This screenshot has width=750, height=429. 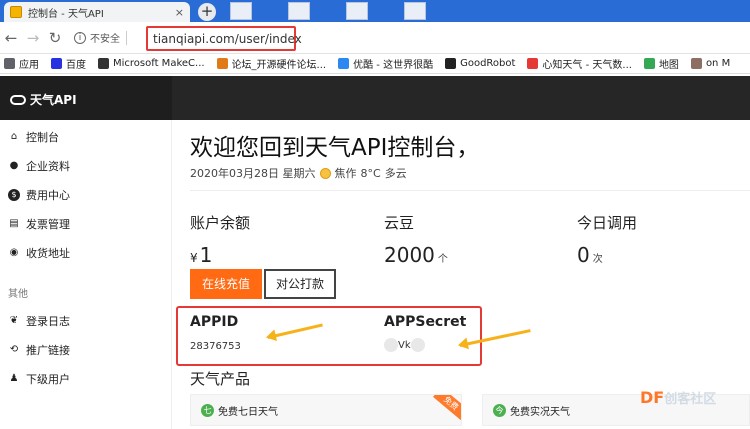 What do you see at coordinates (344, 63) in the screenshot?
I see `youku-icon` at bounding box center [344, 63].